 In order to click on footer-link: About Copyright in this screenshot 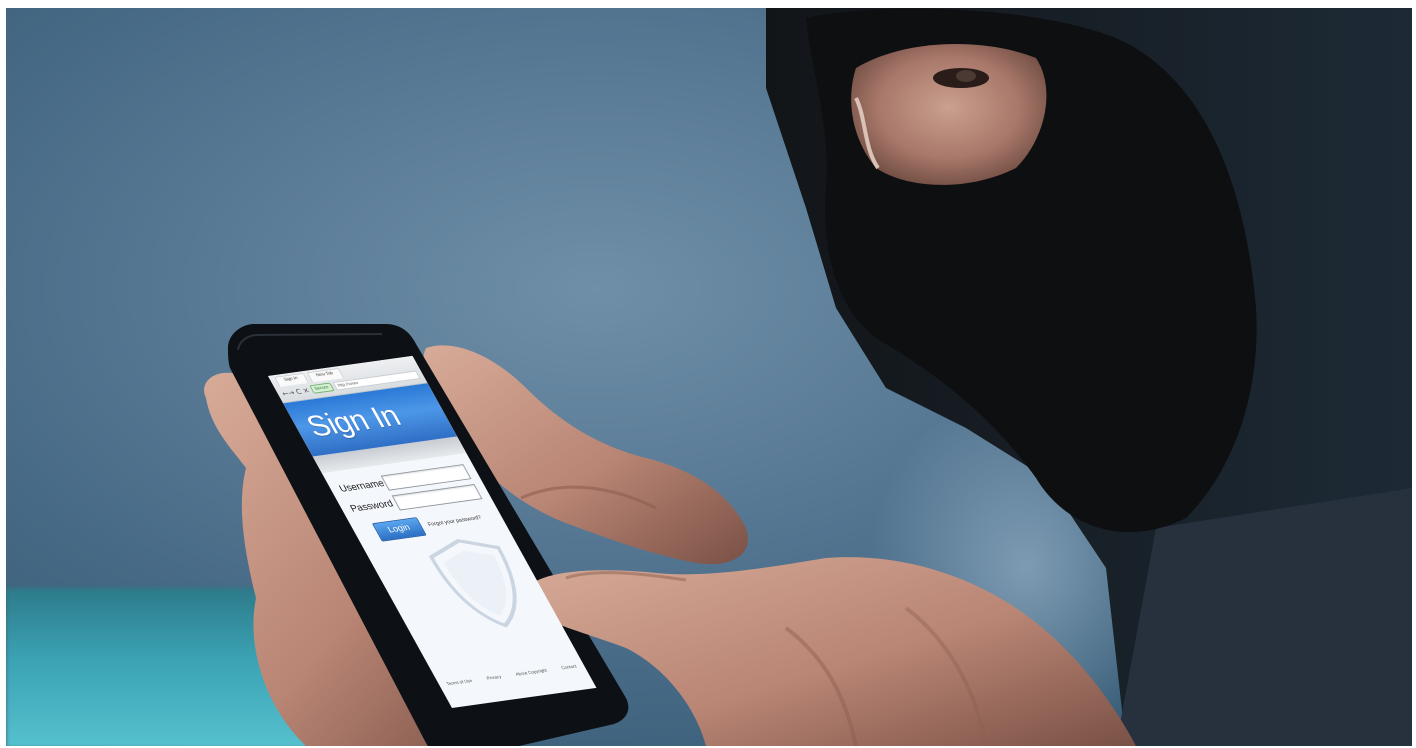, I will do `click(532, 672)`.